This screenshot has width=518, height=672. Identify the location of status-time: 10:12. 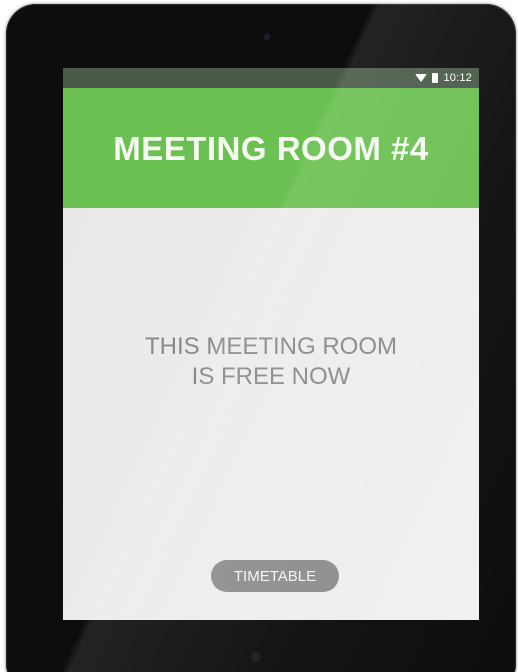
(457, 78).